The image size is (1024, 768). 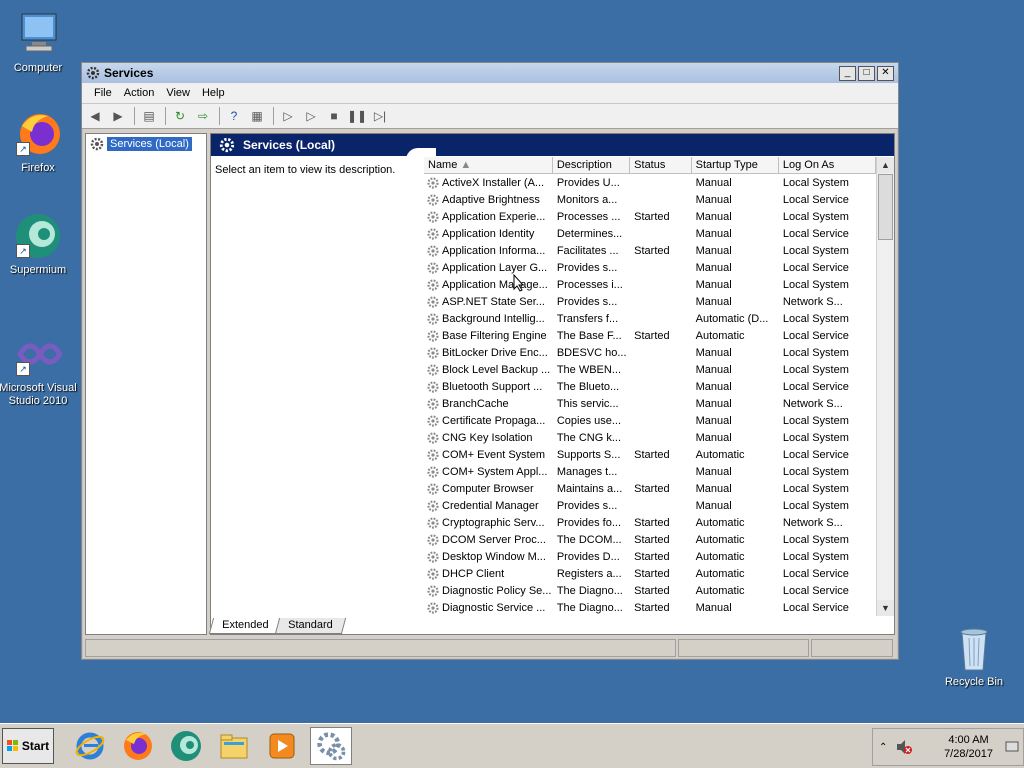 I want to click on back-icon: ◀, so click(x=95, y=116).